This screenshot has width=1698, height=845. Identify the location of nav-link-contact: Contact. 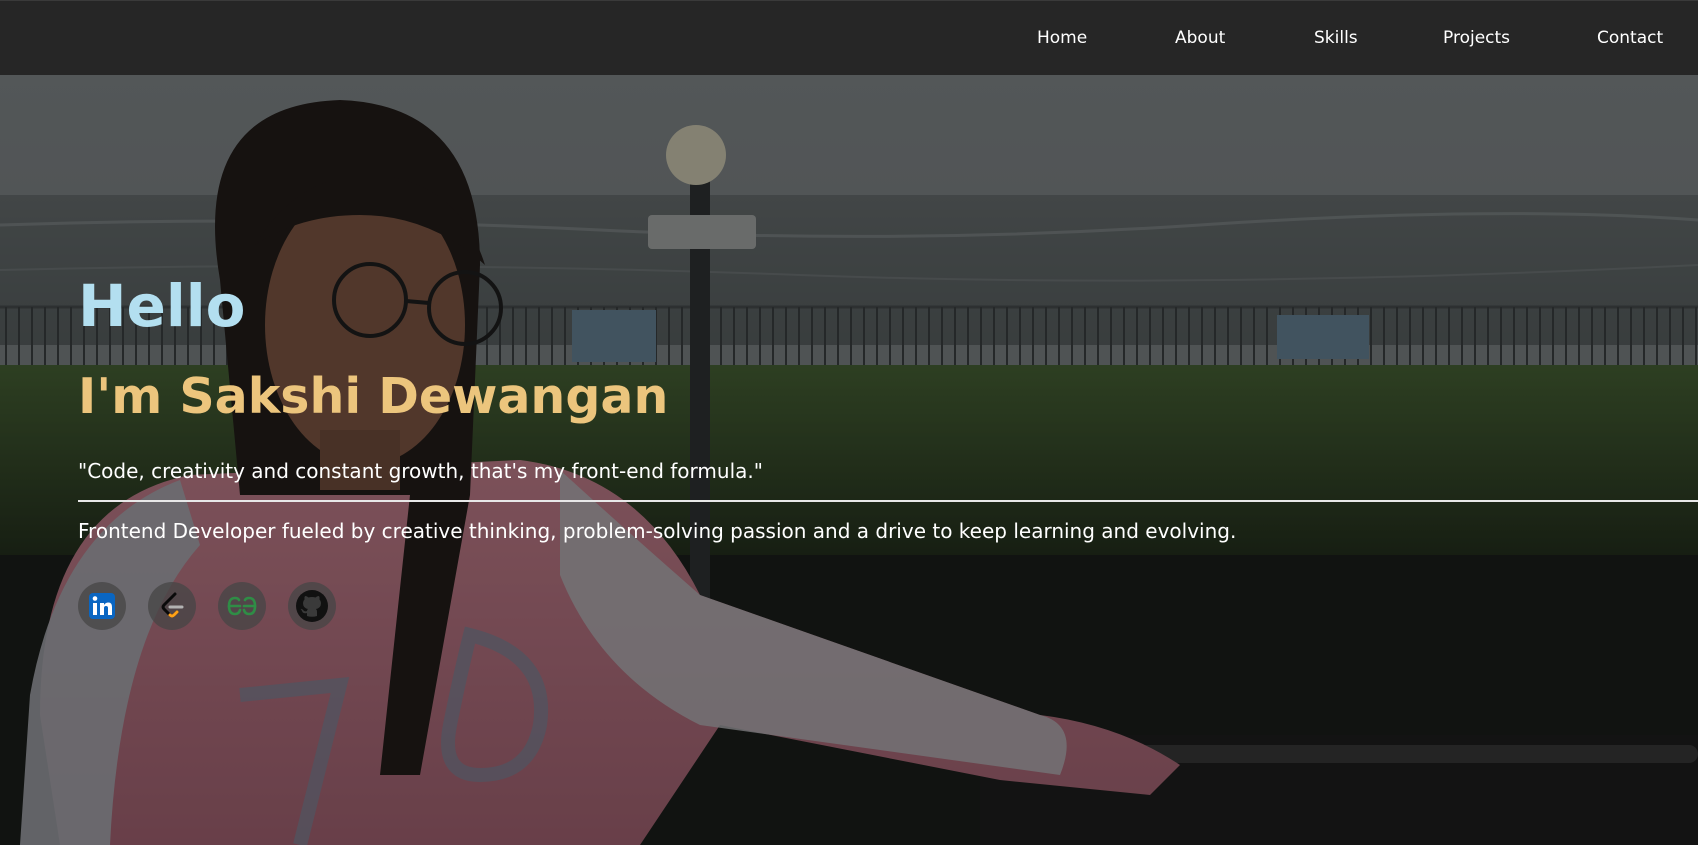
(1630, 38).